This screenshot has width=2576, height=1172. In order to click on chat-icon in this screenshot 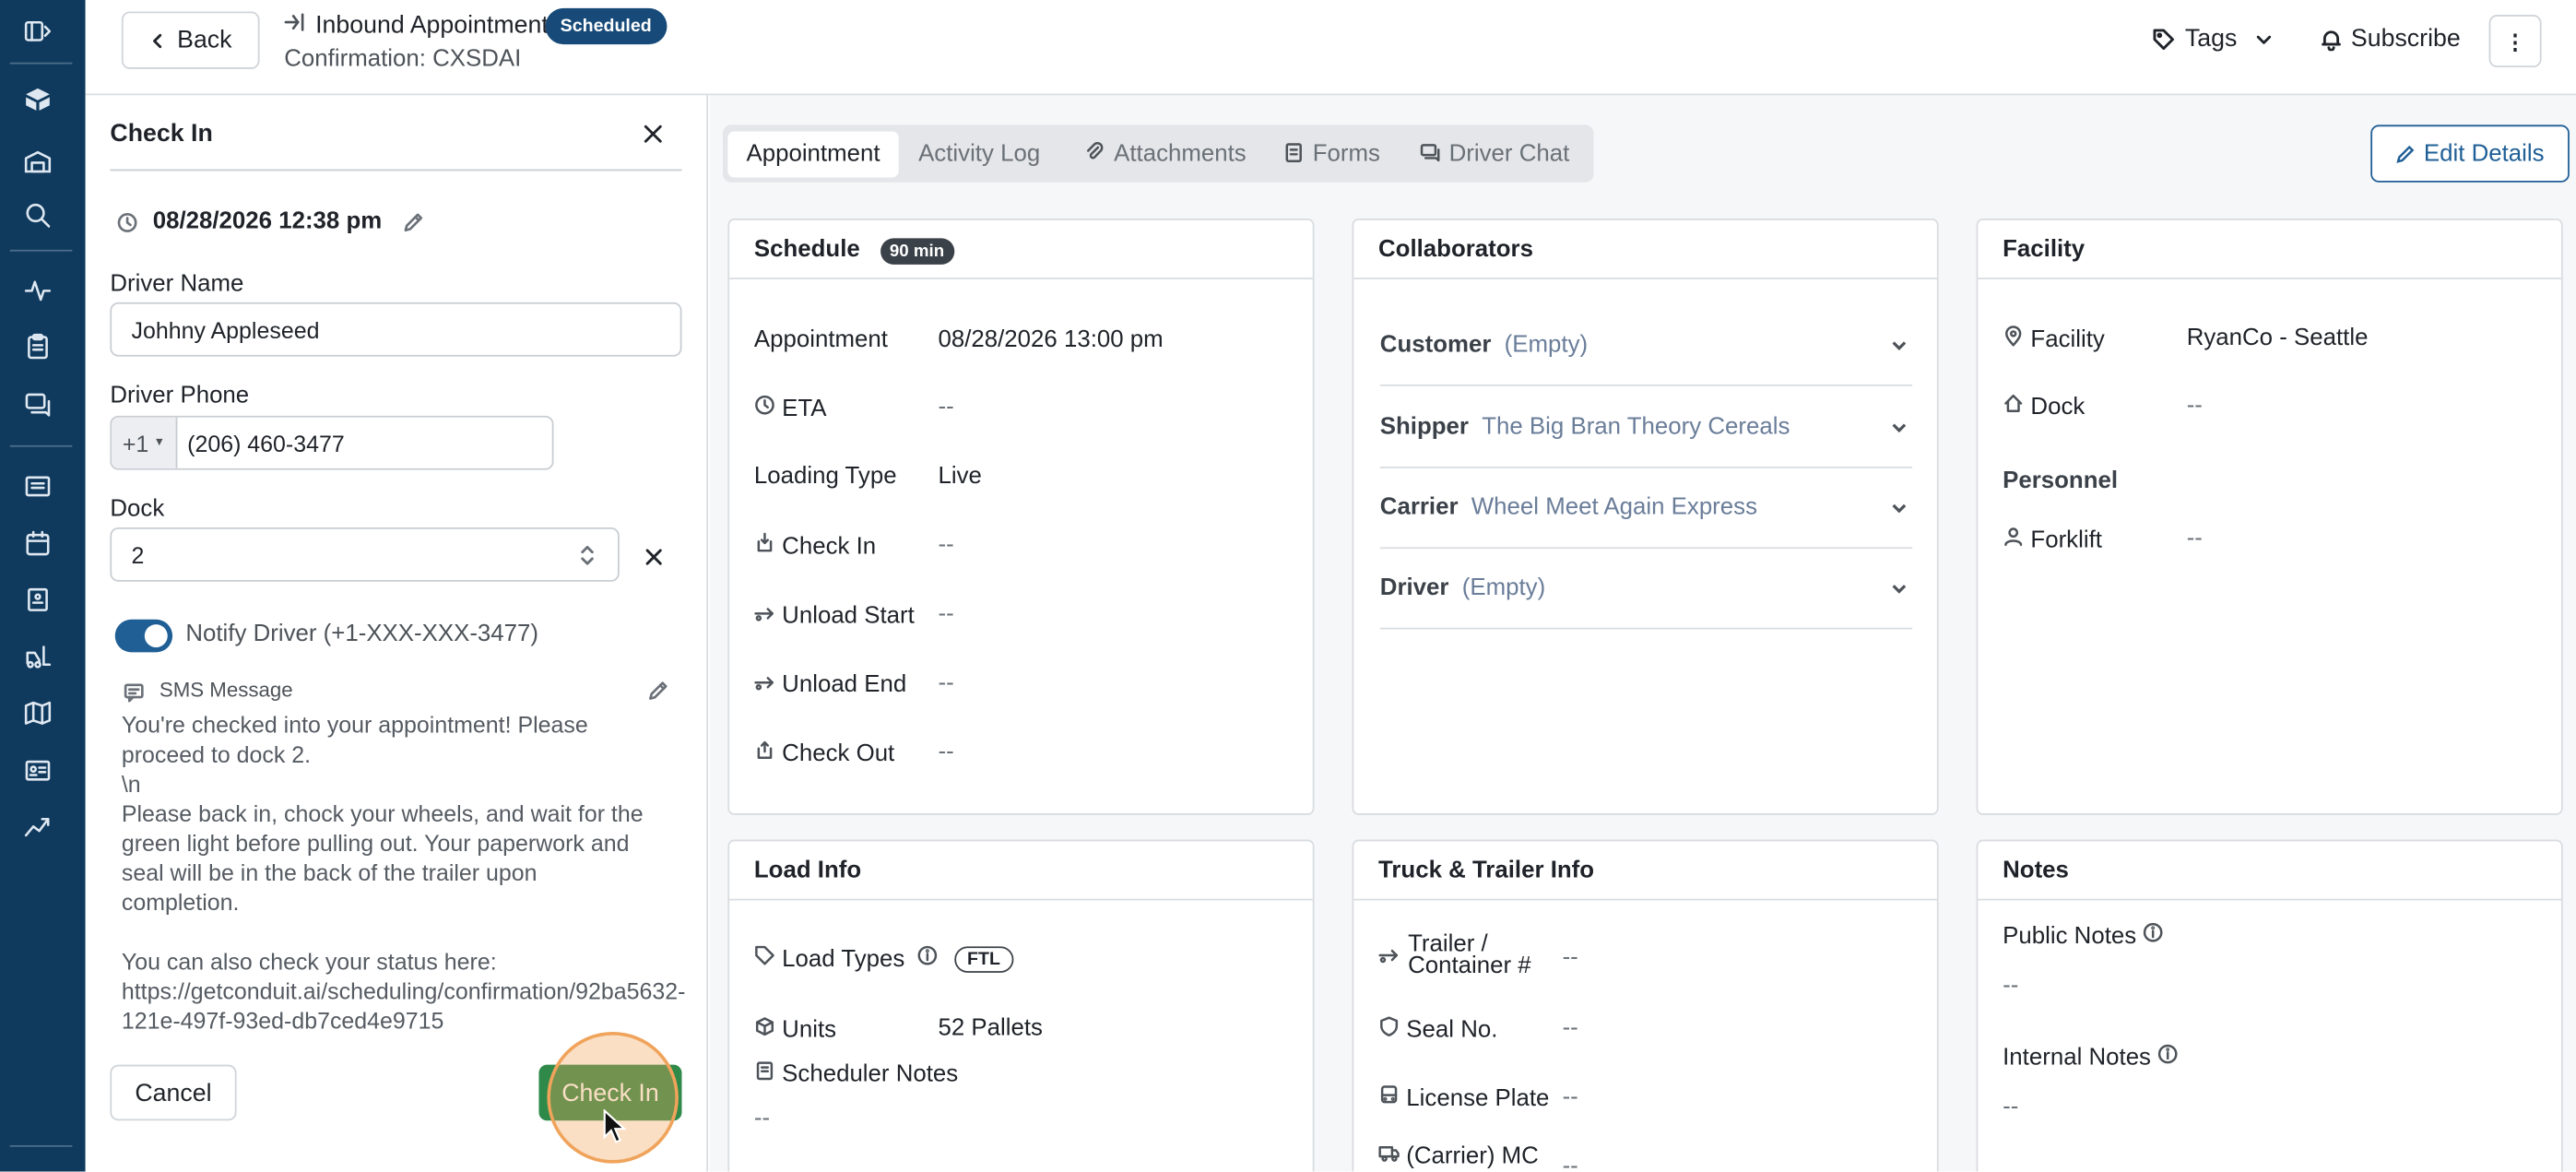, I will do `click(37, 404)`.